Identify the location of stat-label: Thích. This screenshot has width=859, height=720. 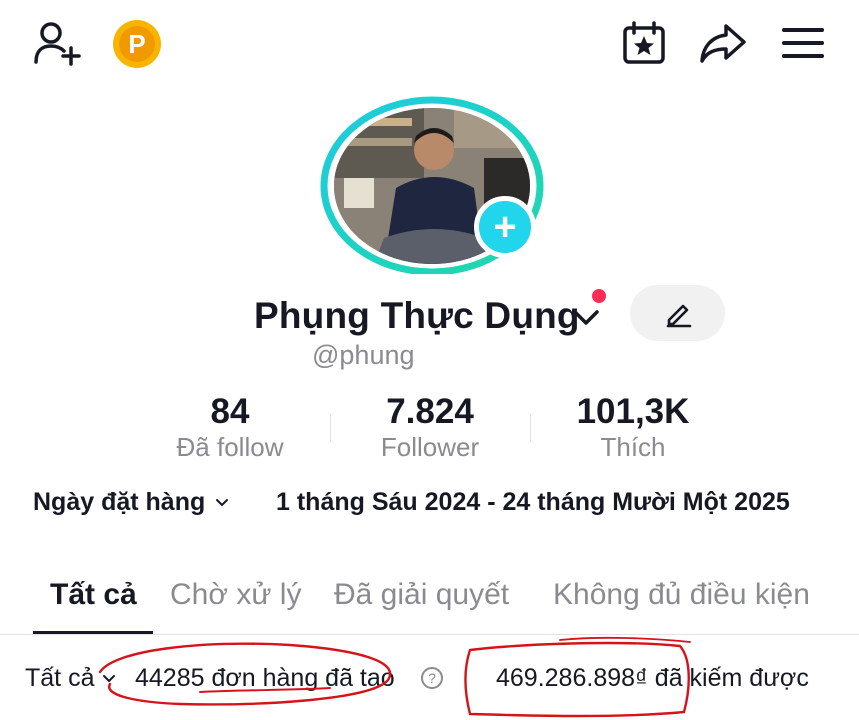
(633, 447).